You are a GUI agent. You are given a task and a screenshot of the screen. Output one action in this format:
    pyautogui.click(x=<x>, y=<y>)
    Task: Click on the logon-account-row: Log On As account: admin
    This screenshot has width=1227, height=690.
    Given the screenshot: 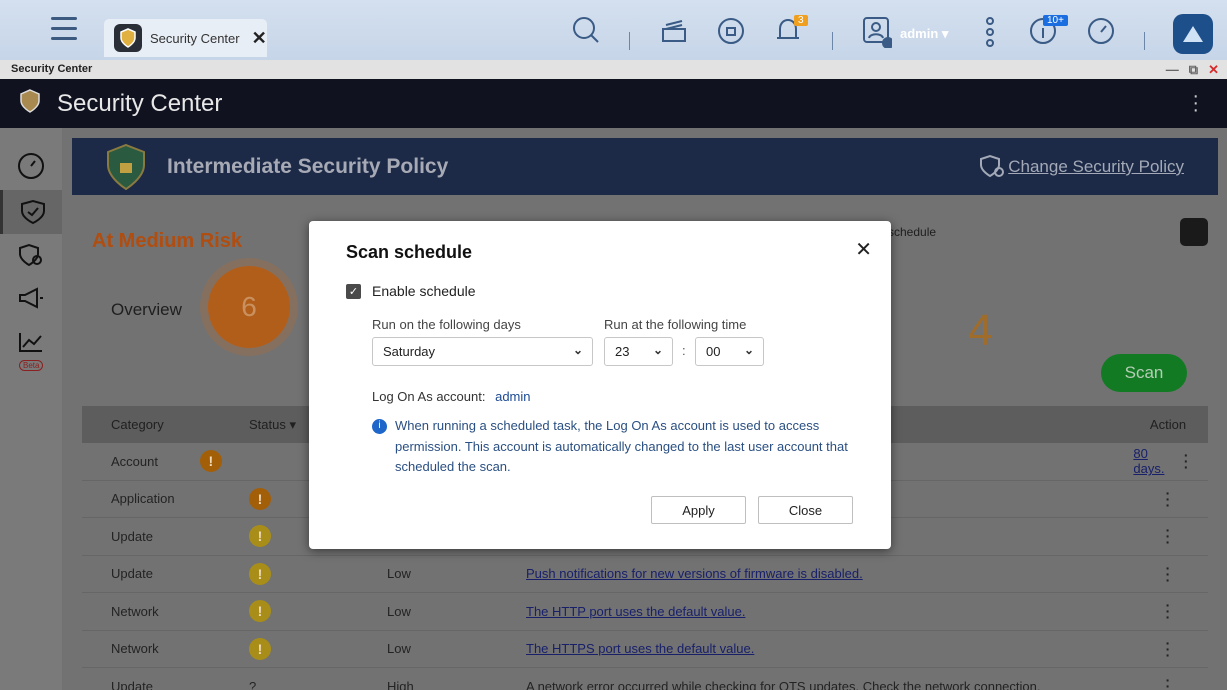 What is the action you would take?
    pyautogui.click(x=451, y=396)
    